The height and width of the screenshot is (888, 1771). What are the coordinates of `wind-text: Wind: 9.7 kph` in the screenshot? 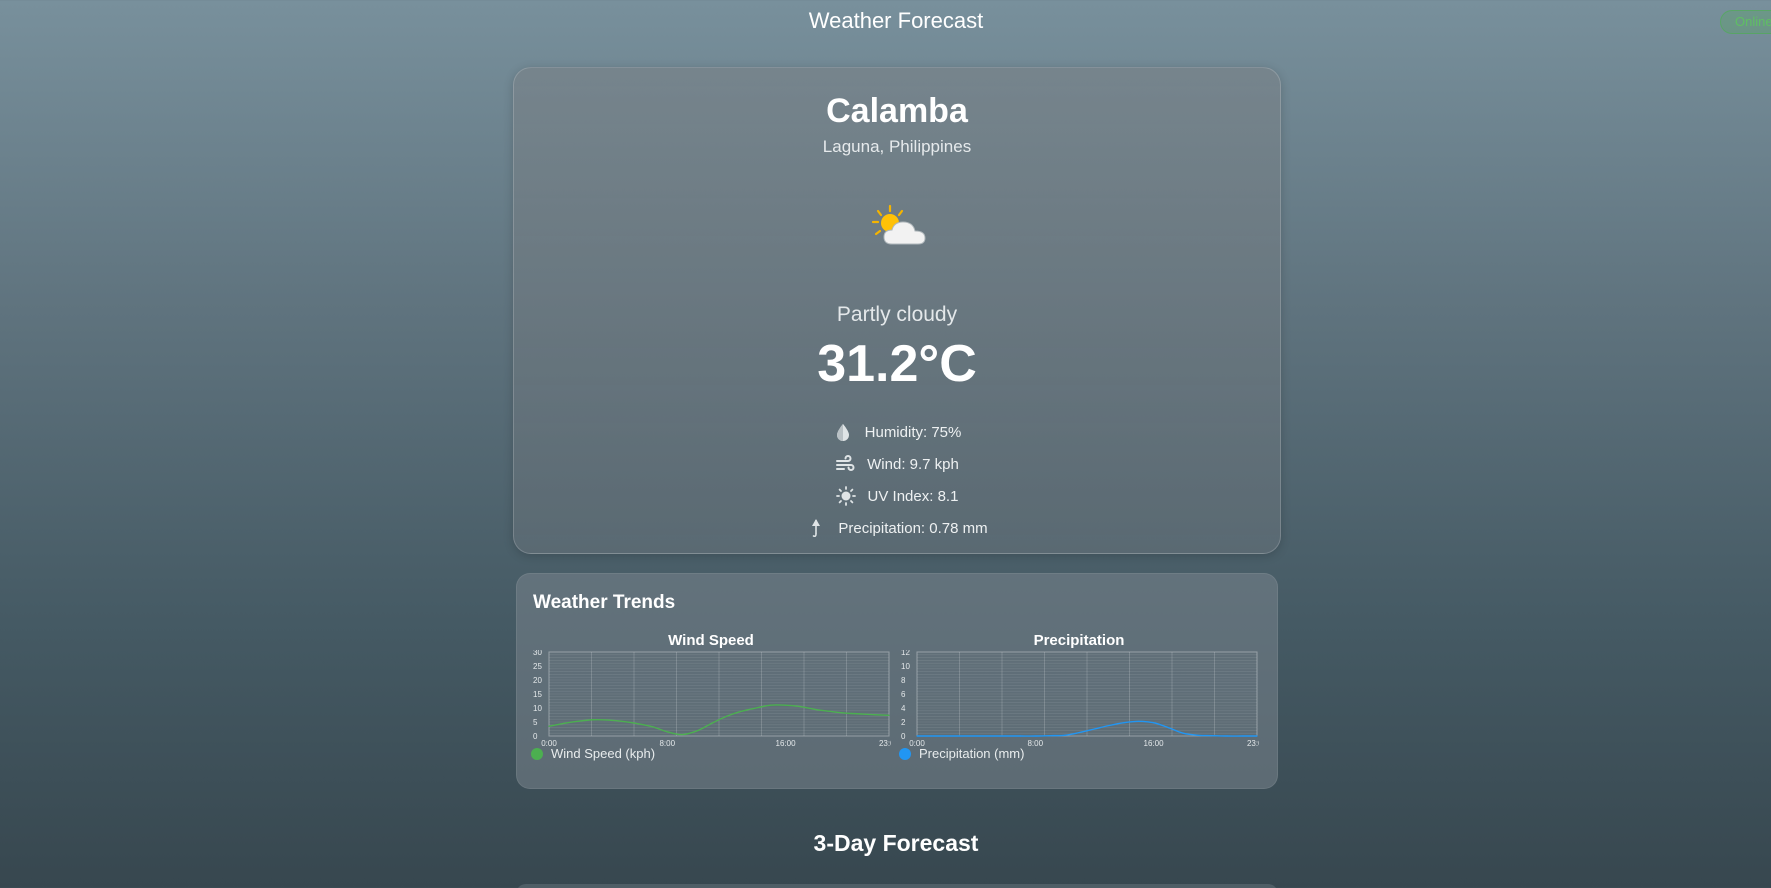 It's located at (913, 464).